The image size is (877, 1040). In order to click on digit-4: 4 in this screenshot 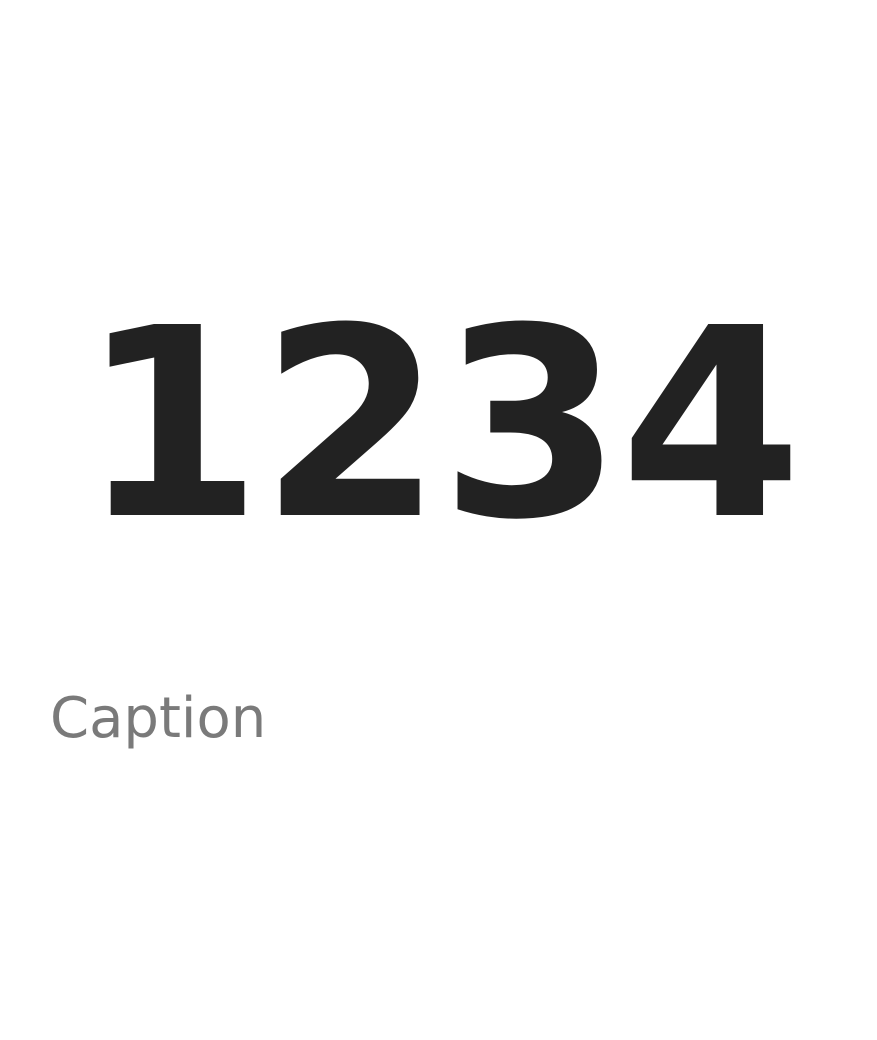, I will do `click(711, 424)`.